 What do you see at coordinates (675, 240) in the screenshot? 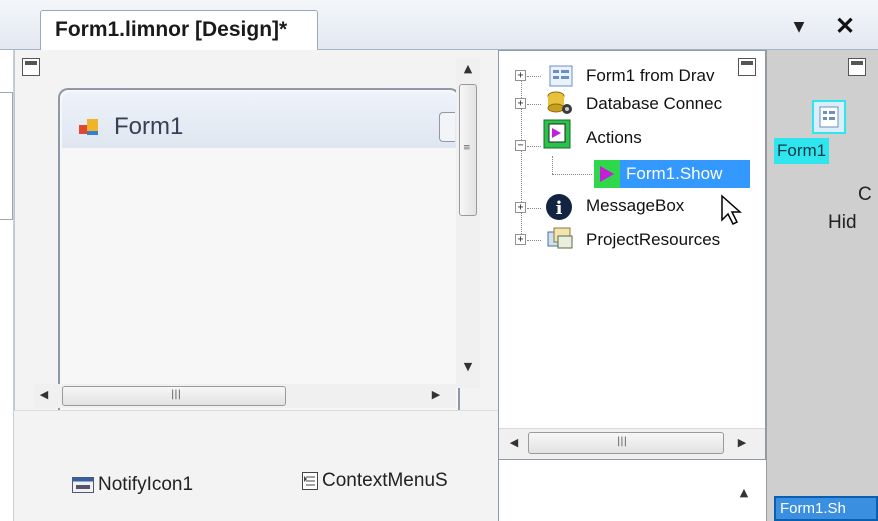
I see `tree-node-projectresources: ProjectResources` at bounding box center [675, 240].